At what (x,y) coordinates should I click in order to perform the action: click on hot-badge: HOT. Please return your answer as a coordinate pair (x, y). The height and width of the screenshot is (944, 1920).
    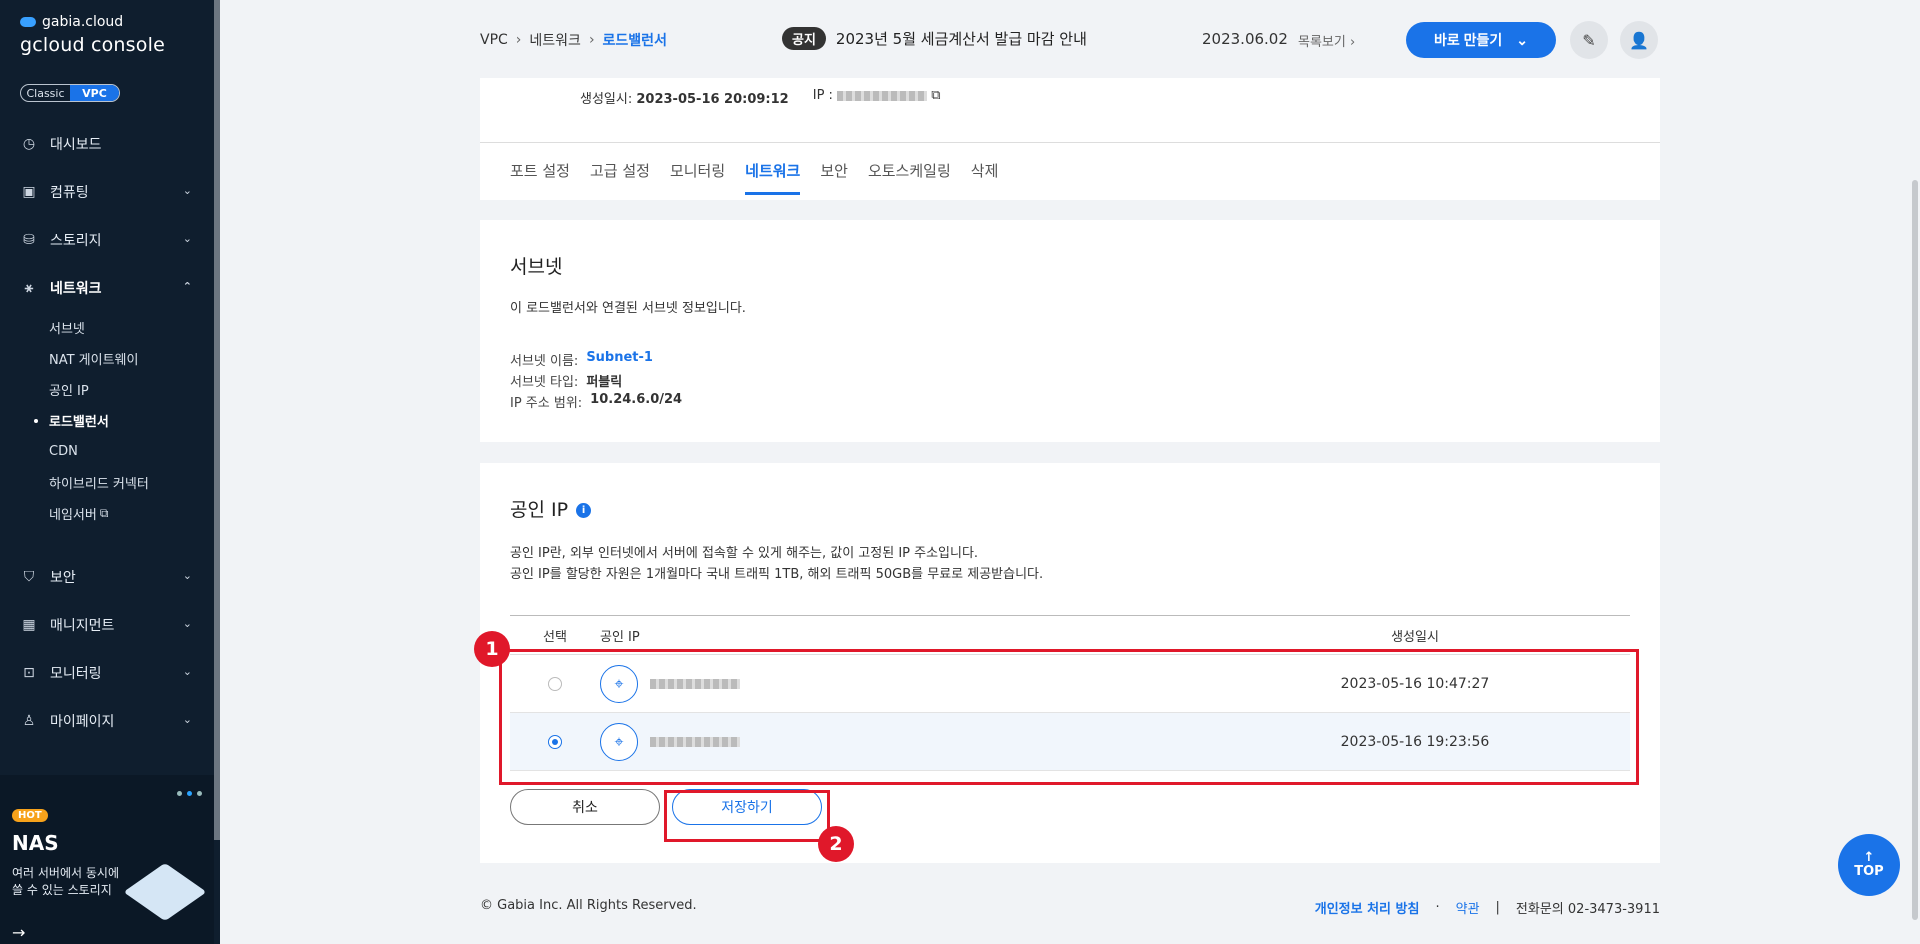
    Looking at the image, I should click on (30, 815).